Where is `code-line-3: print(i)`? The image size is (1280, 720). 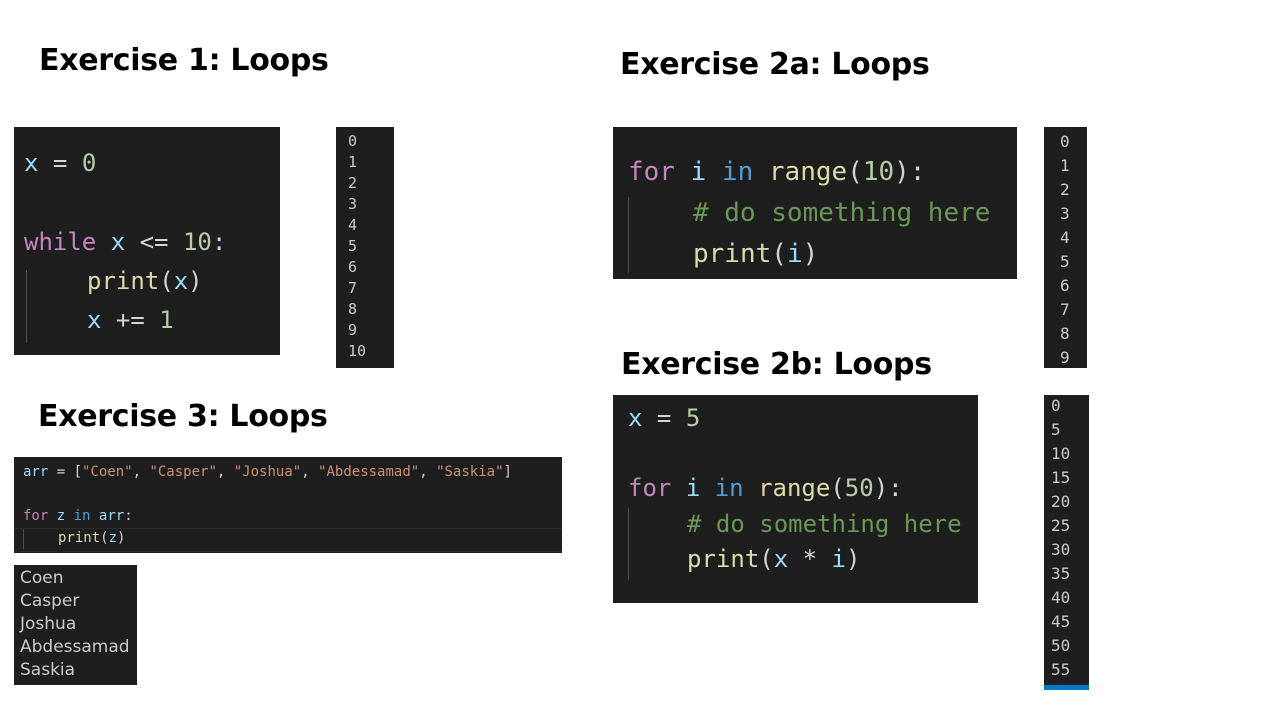
code-line-3: print(i) is located at coordinates (755, 254).